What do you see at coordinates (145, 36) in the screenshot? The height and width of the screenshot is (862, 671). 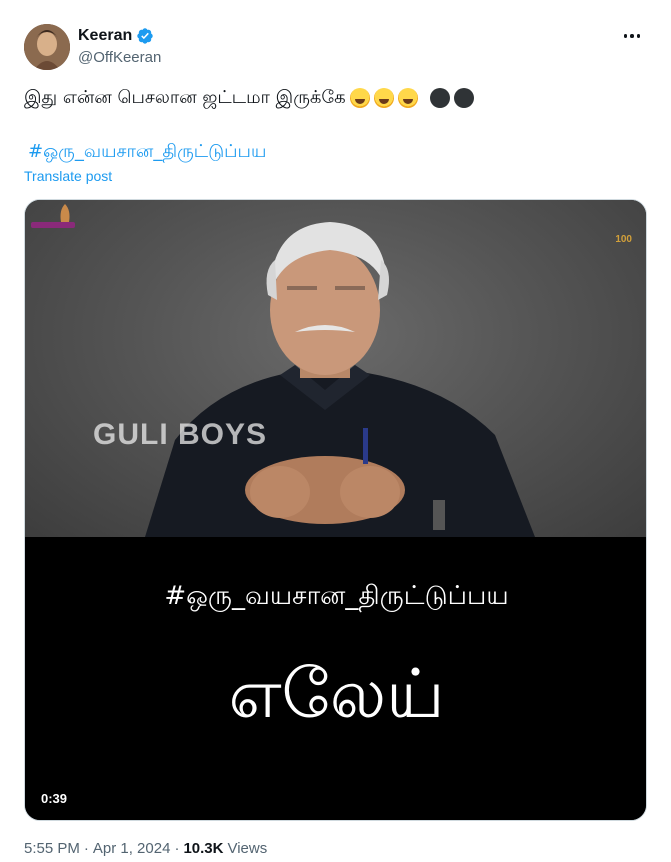 I see `verified-badge-icon` at bounding box center [145, 36].